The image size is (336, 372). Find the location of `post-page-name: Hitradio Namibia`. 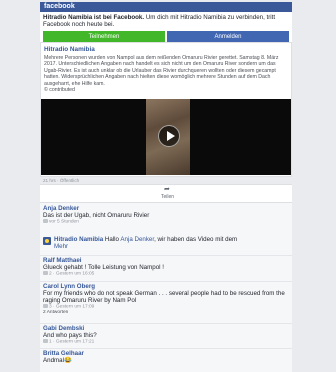

post-page-name: Hitradio Namibia is located at coordinates (166, 49).